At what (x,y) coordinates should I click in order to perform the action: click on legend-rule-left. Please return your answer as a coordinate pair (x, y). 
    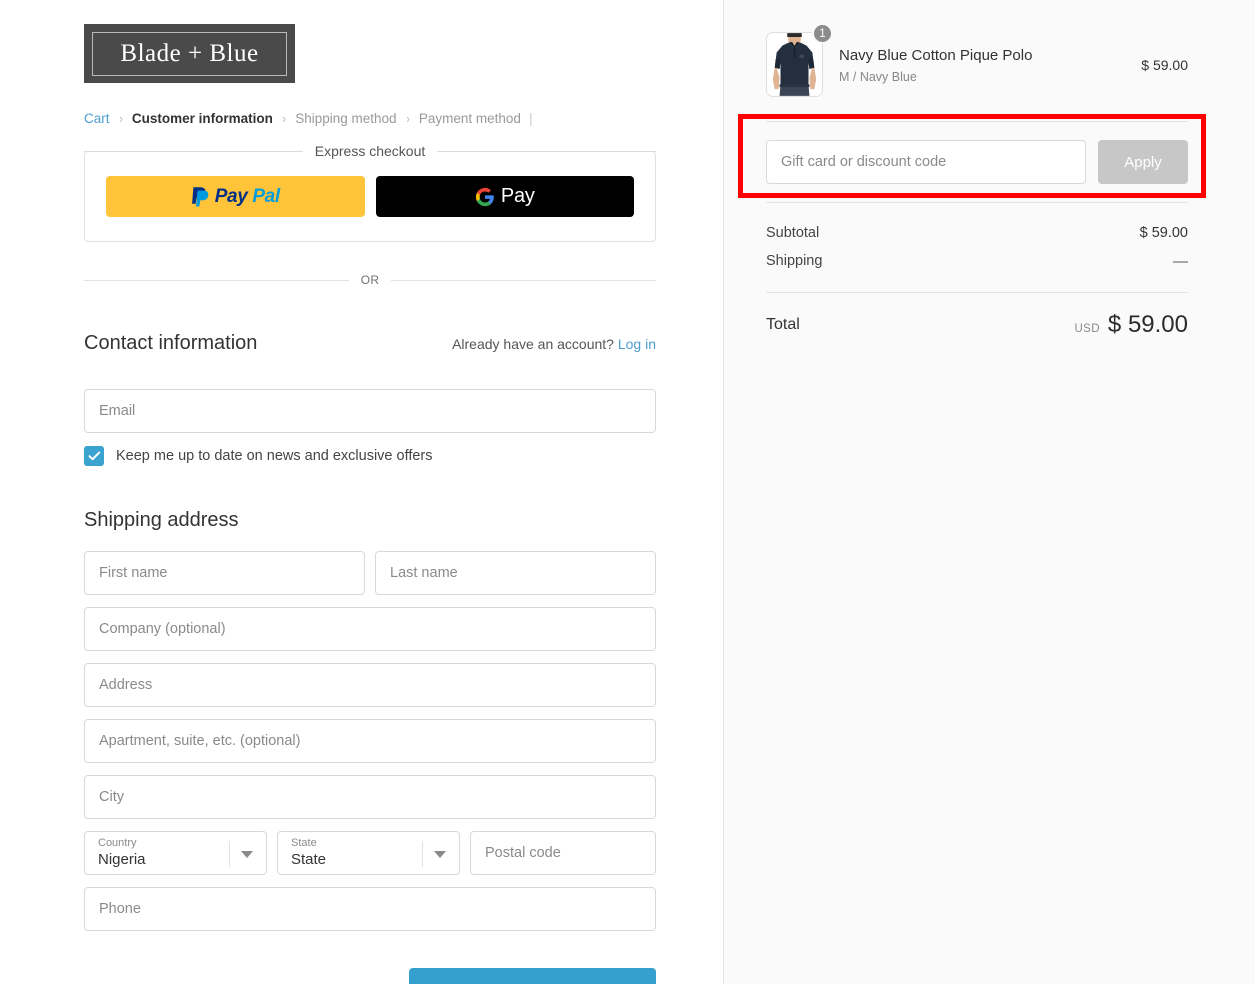
    Looking at the image, I should click on (193, 151).